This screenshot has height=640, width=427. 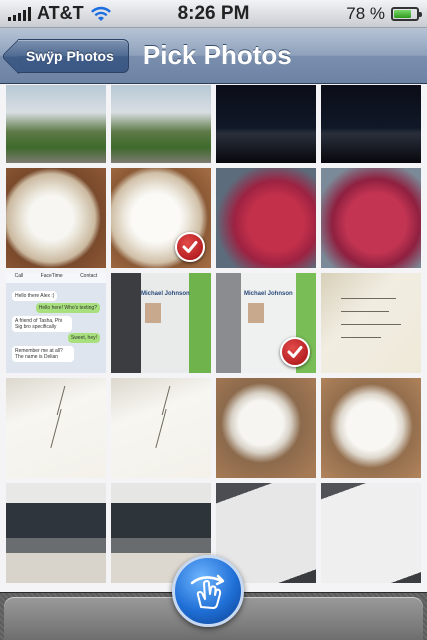 I want to click on sms-tab: FaceTime, so click(x=51, y=276).